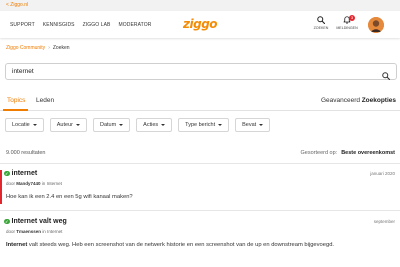 Image resolution: width=400 pixels, height=267 pixels. I want to click on result-meta: door Tmaenssen in Internet, so click(34, 231).